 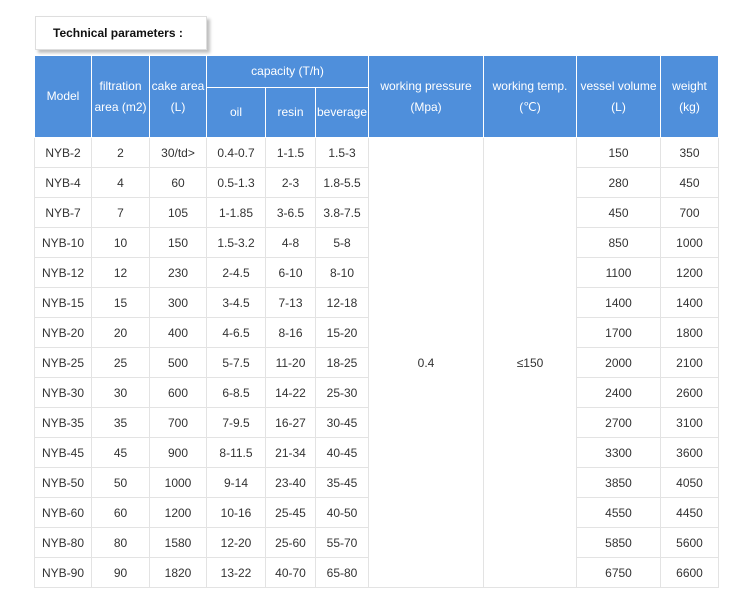 I want to click on filtration-area-cell: 25, so click(x=120, y=362).